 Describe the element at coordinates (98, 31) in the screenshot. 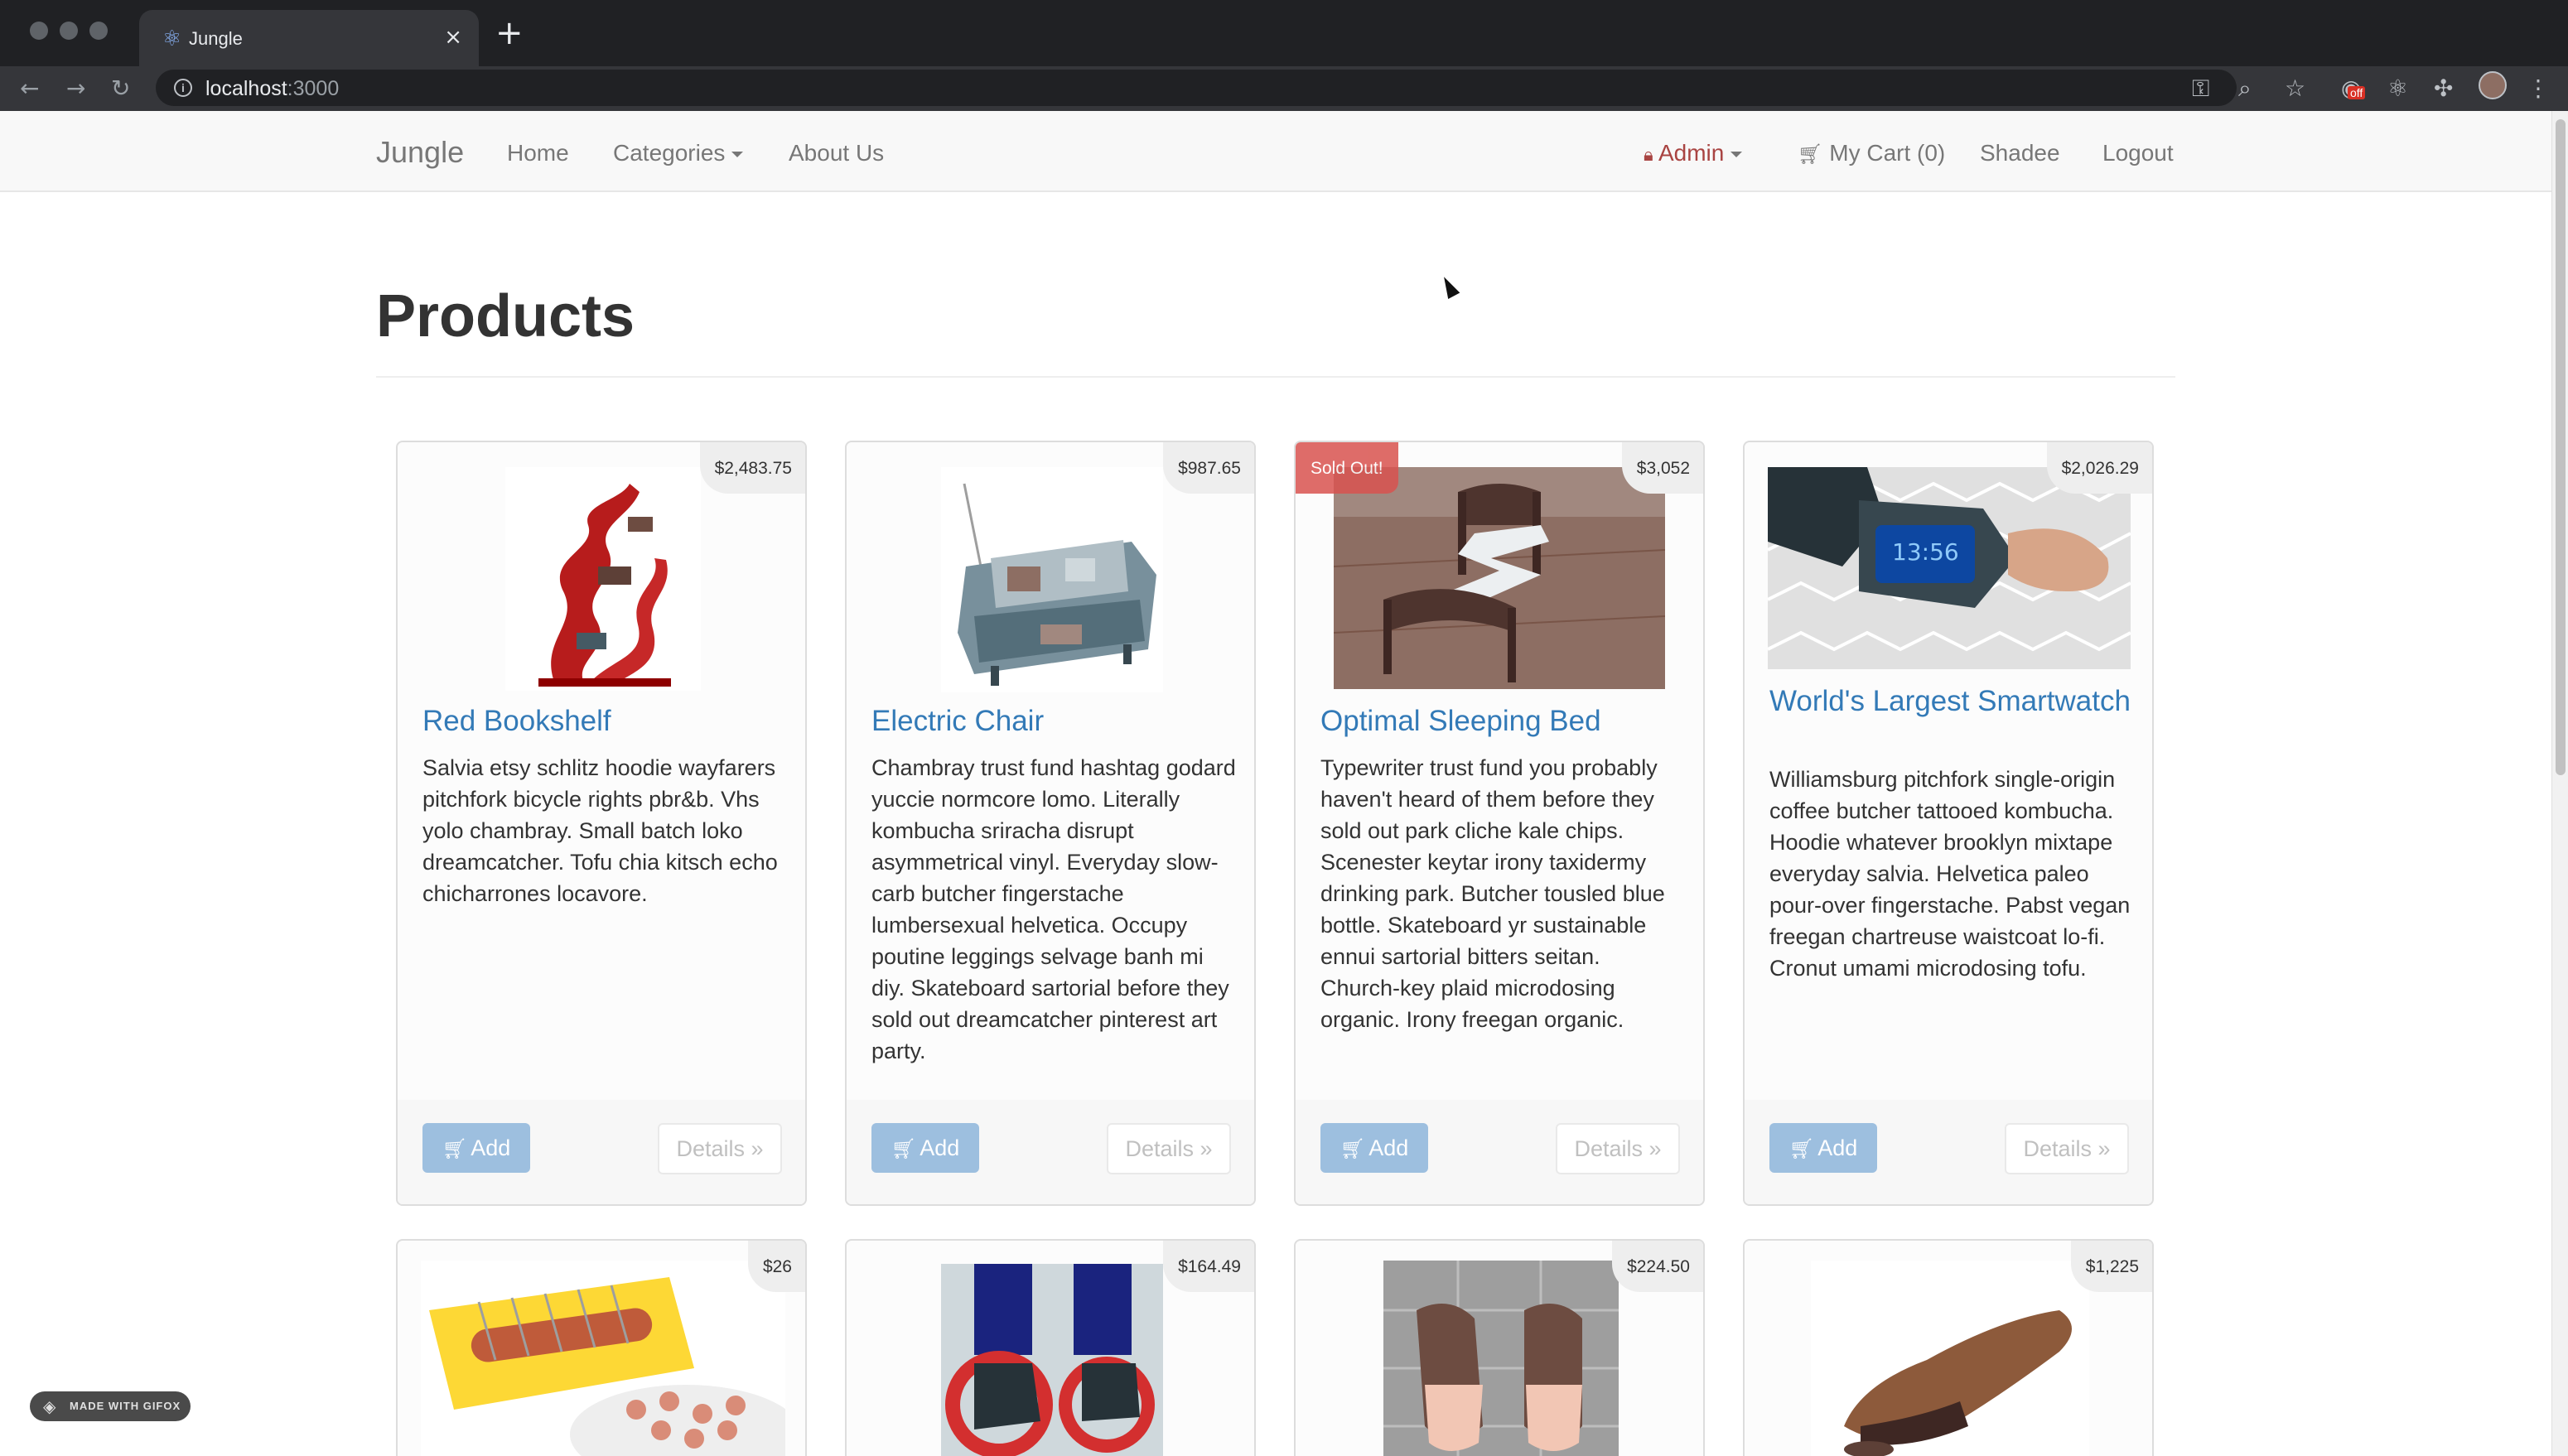

I see `maximize-window-button` at that location.